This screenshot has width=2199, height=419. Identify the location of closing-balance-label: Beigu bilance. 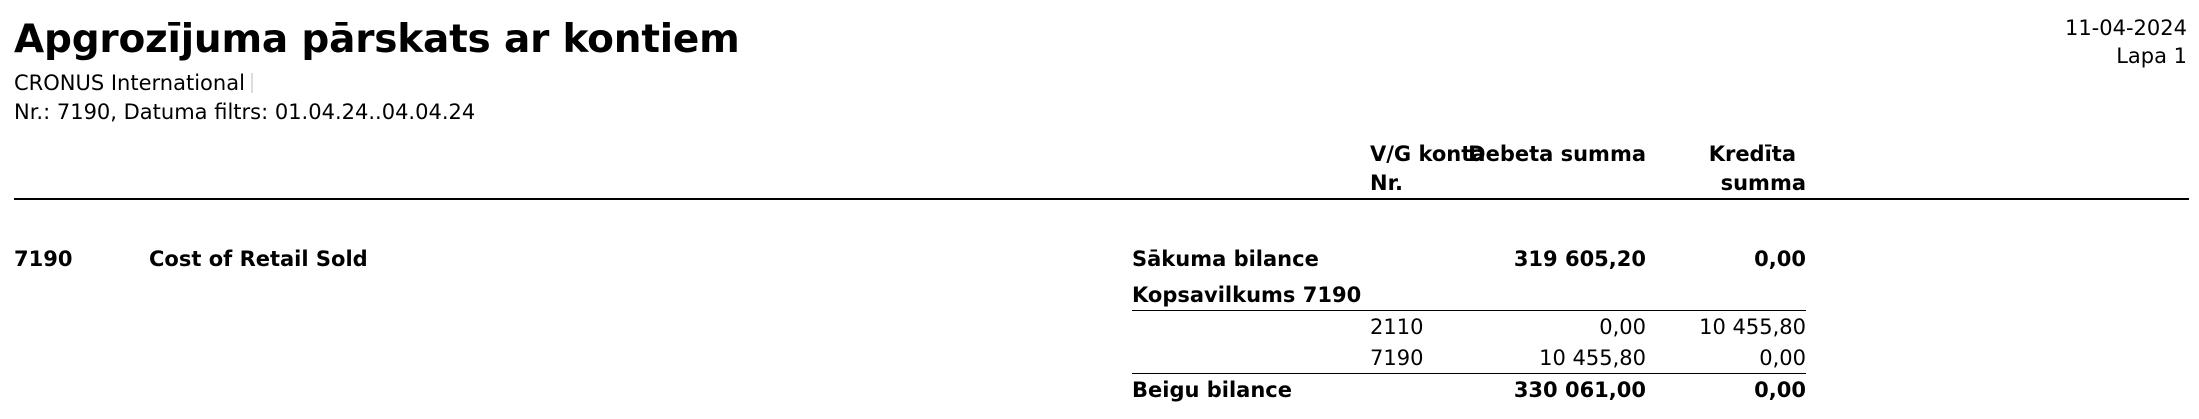
(1212, 390).